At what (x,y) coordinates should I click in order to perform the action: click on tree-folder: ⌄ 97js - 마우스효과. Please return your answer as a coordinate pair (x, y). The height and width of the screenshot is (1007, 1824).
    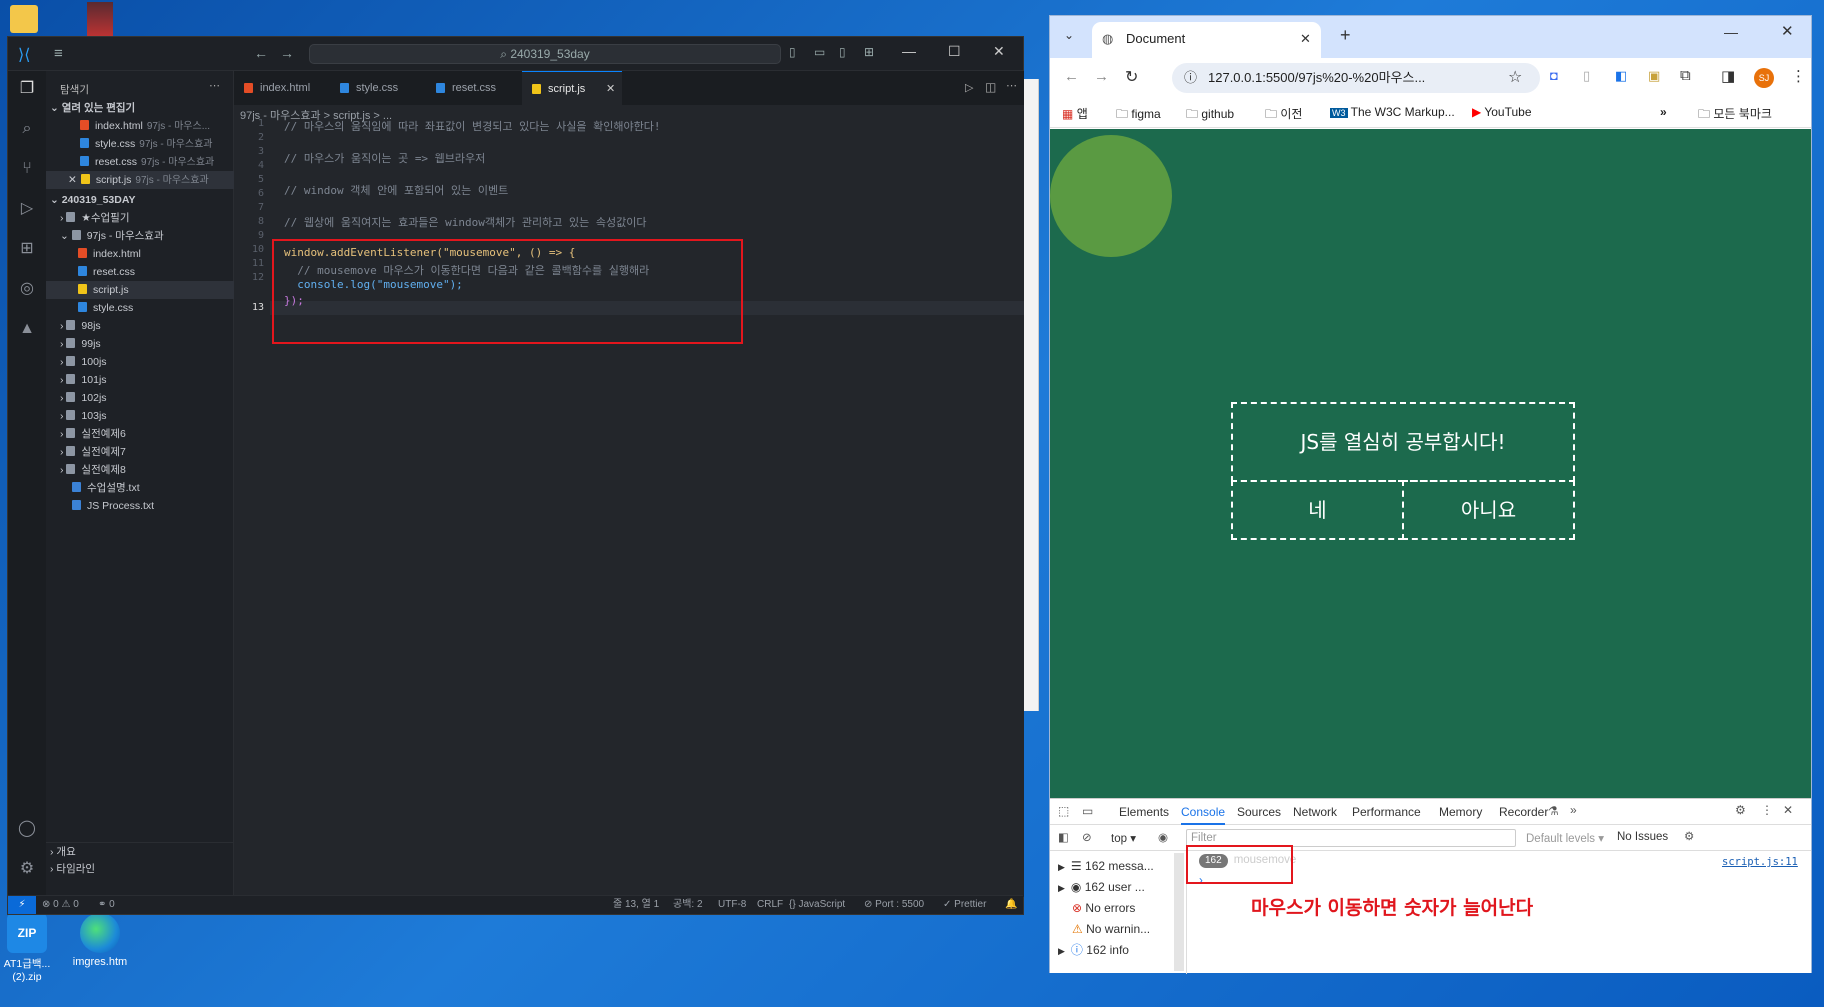
    Looking at the image, I should click on (140, 236).